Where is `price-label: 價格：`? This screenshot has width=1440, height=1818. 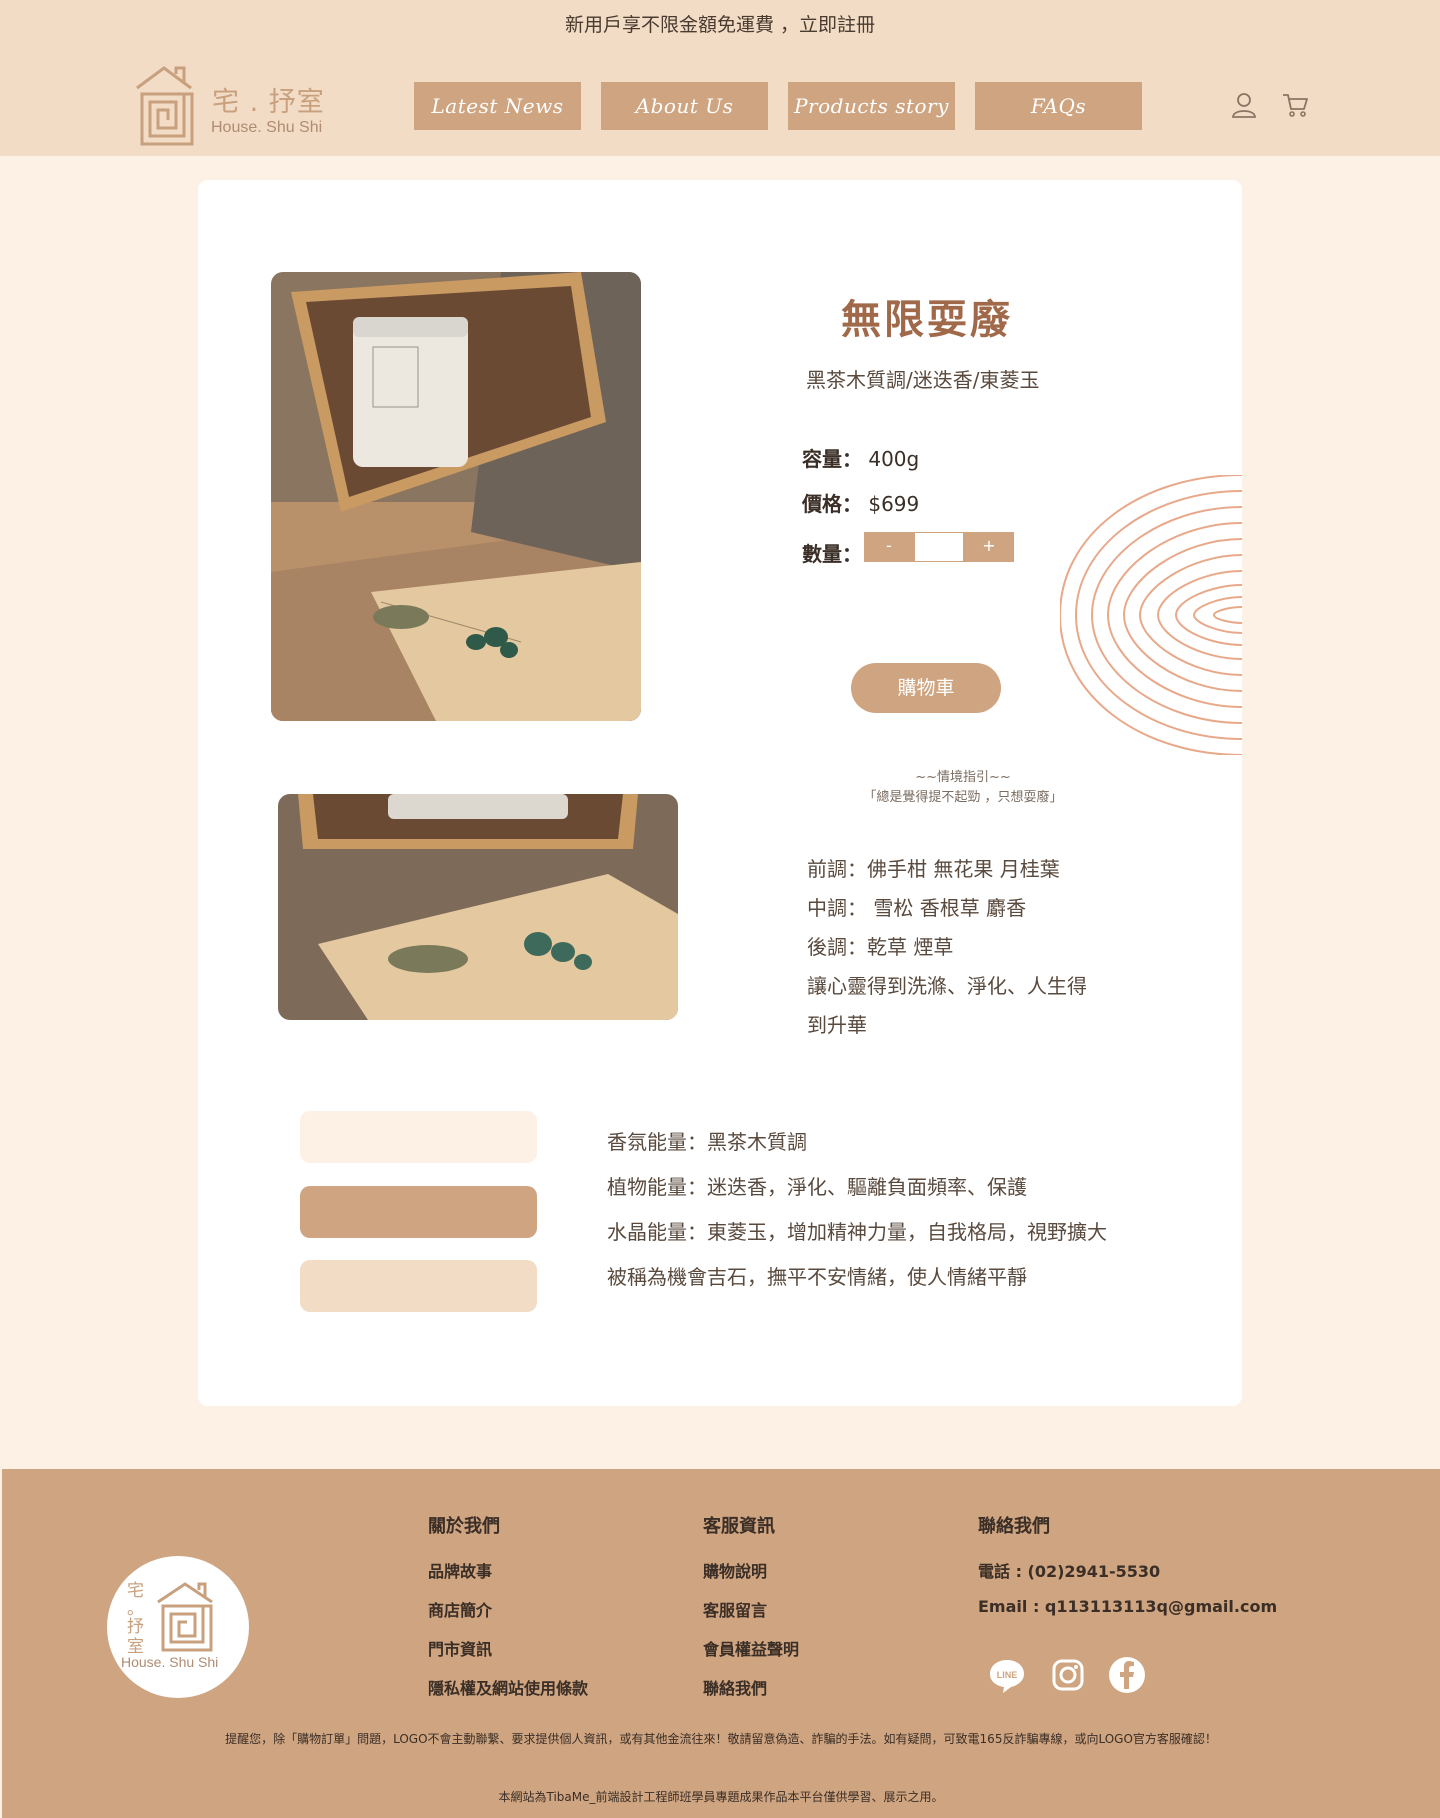 price-label: 價格： is located at coordinates (832, 504).